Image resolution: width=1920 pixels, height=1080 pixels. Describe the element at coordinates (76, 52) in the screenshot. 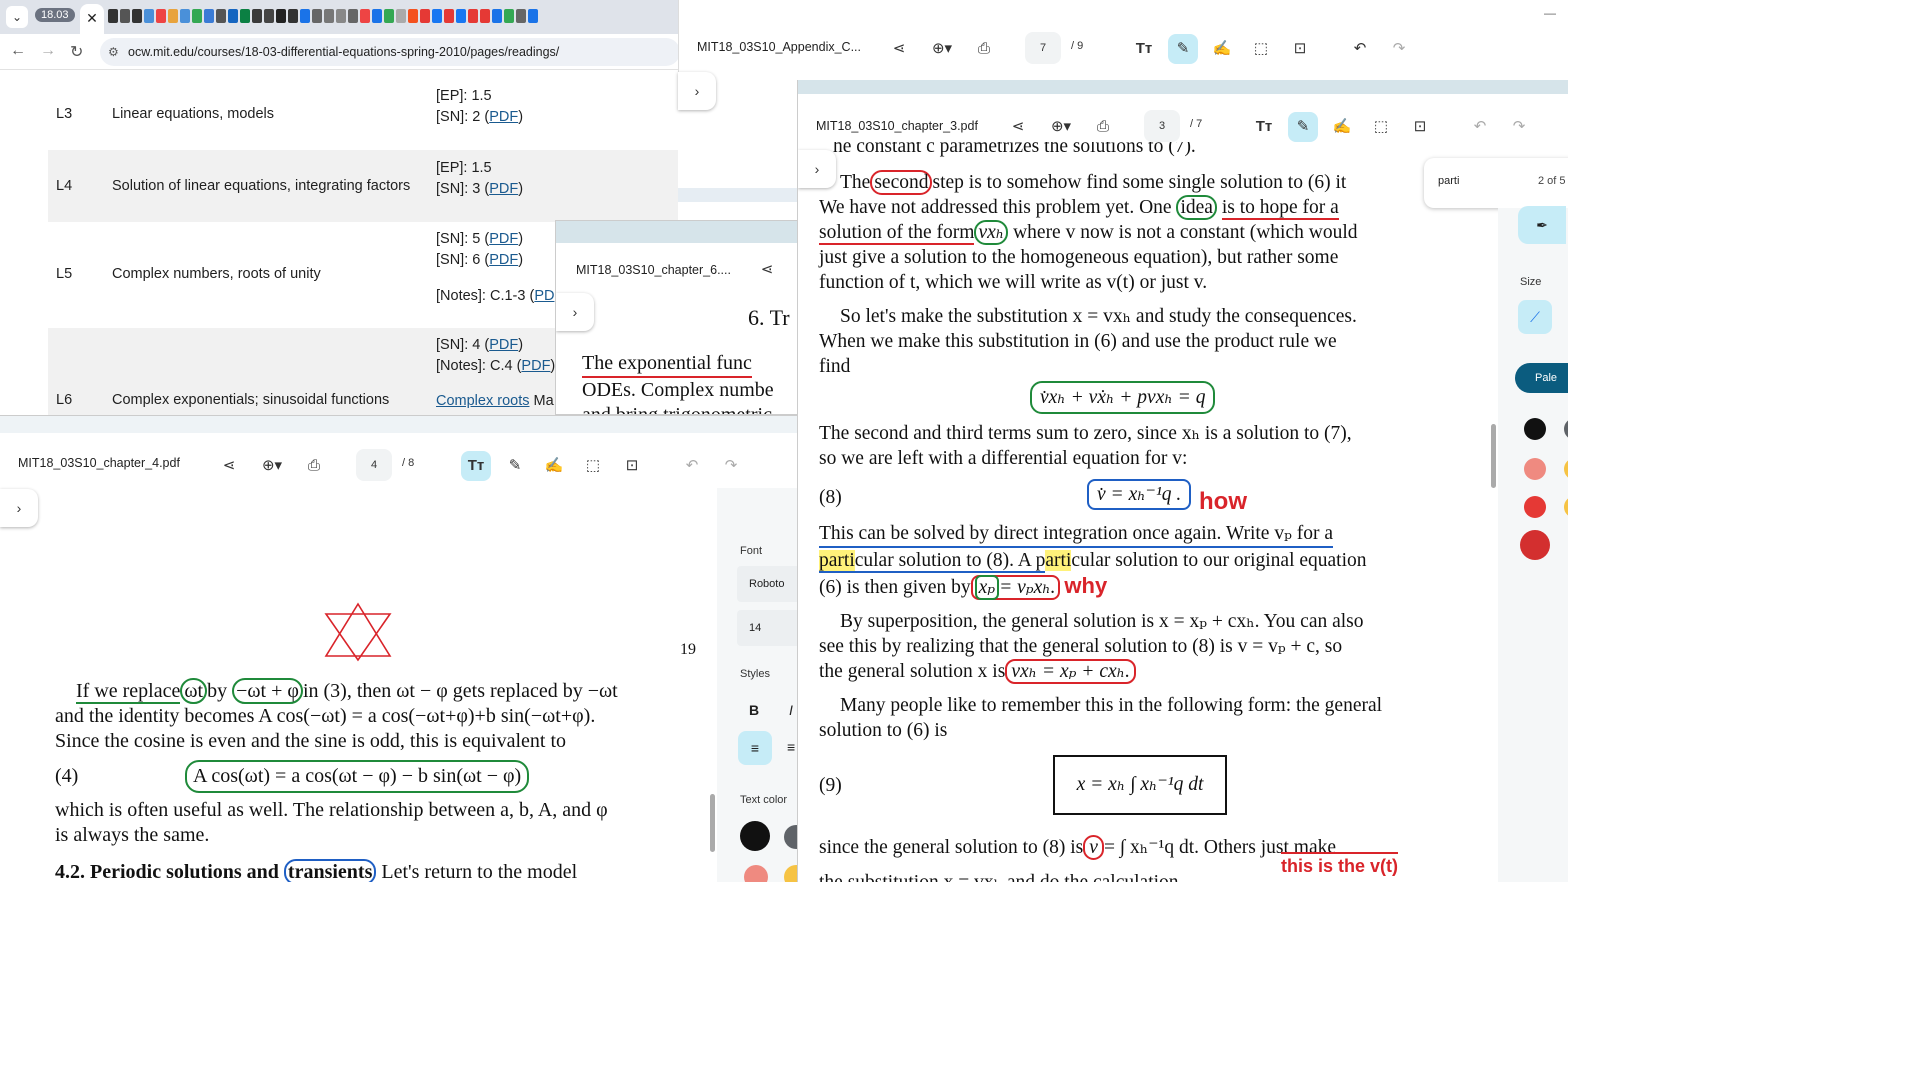

I see `reload-icon: ↻` at that location.